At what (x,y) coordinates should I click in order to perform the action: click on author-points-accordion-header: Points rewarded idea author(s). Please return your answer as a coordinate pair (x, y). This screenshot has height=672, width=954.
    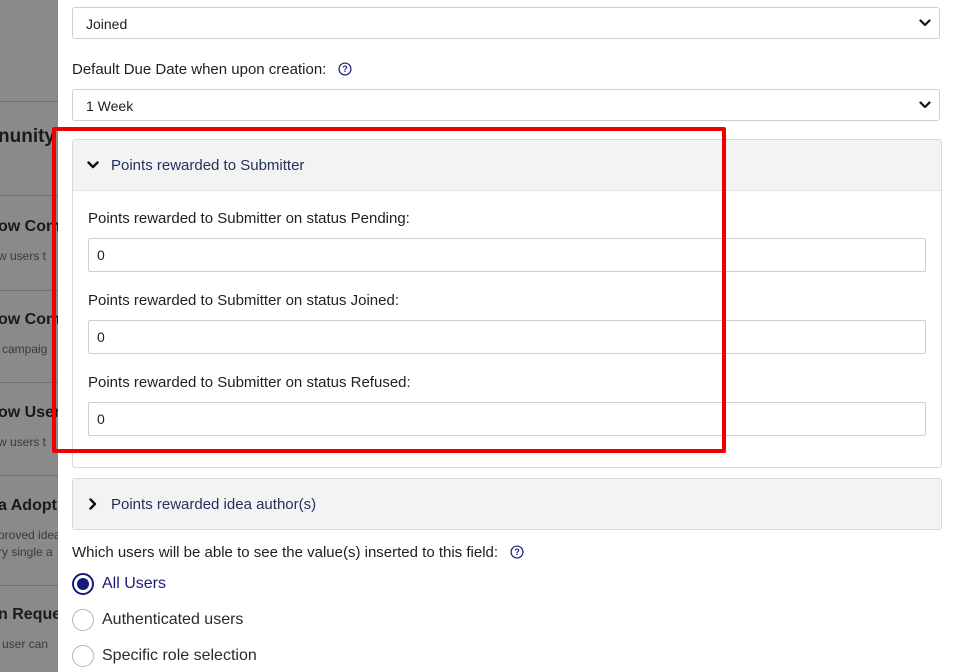
    Looking at the image, I should click on (507, 504).